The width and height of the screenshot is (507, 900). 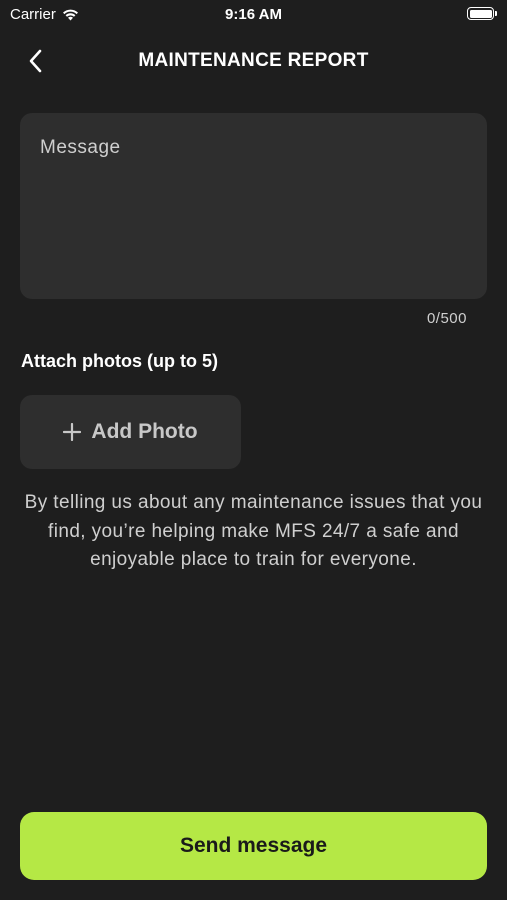 I want to click on send-message-label: Send message, so click(x=253, y=845).